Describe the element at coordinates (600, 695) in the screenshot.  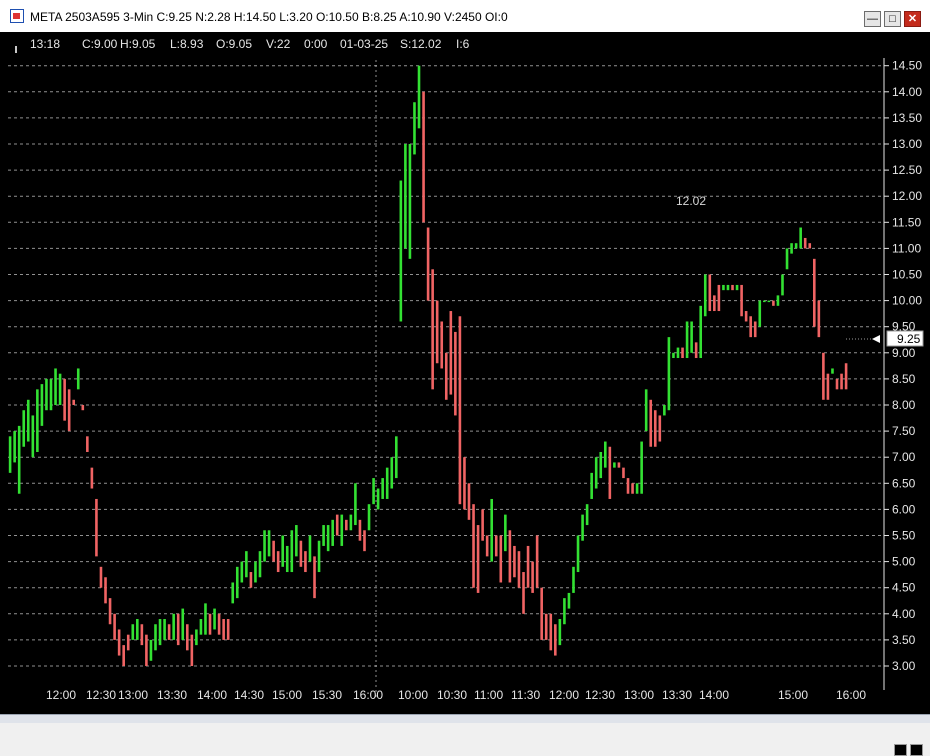
I see `x-tick-label: 12:30` at that location.